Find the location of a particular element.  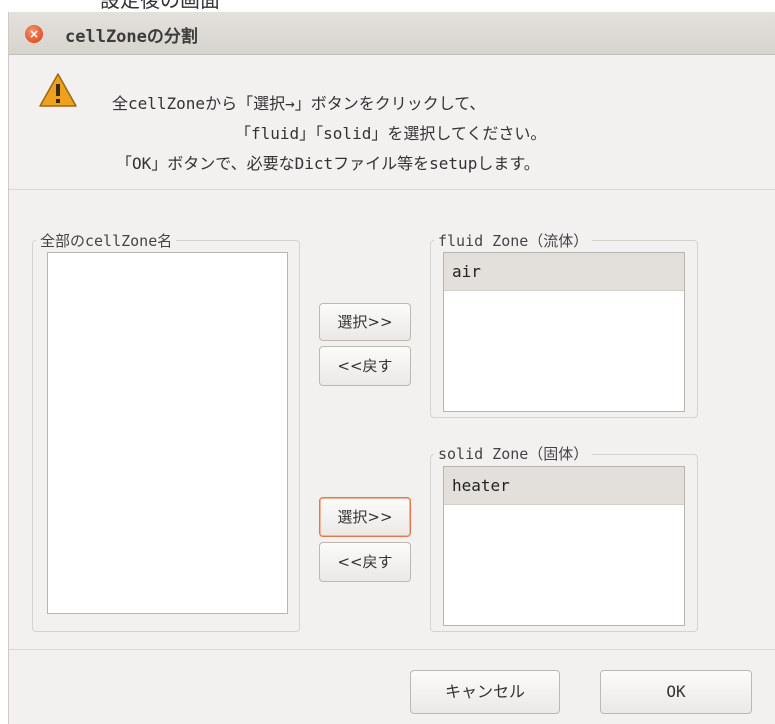

list-item: air is located at coordinates (564, 272).